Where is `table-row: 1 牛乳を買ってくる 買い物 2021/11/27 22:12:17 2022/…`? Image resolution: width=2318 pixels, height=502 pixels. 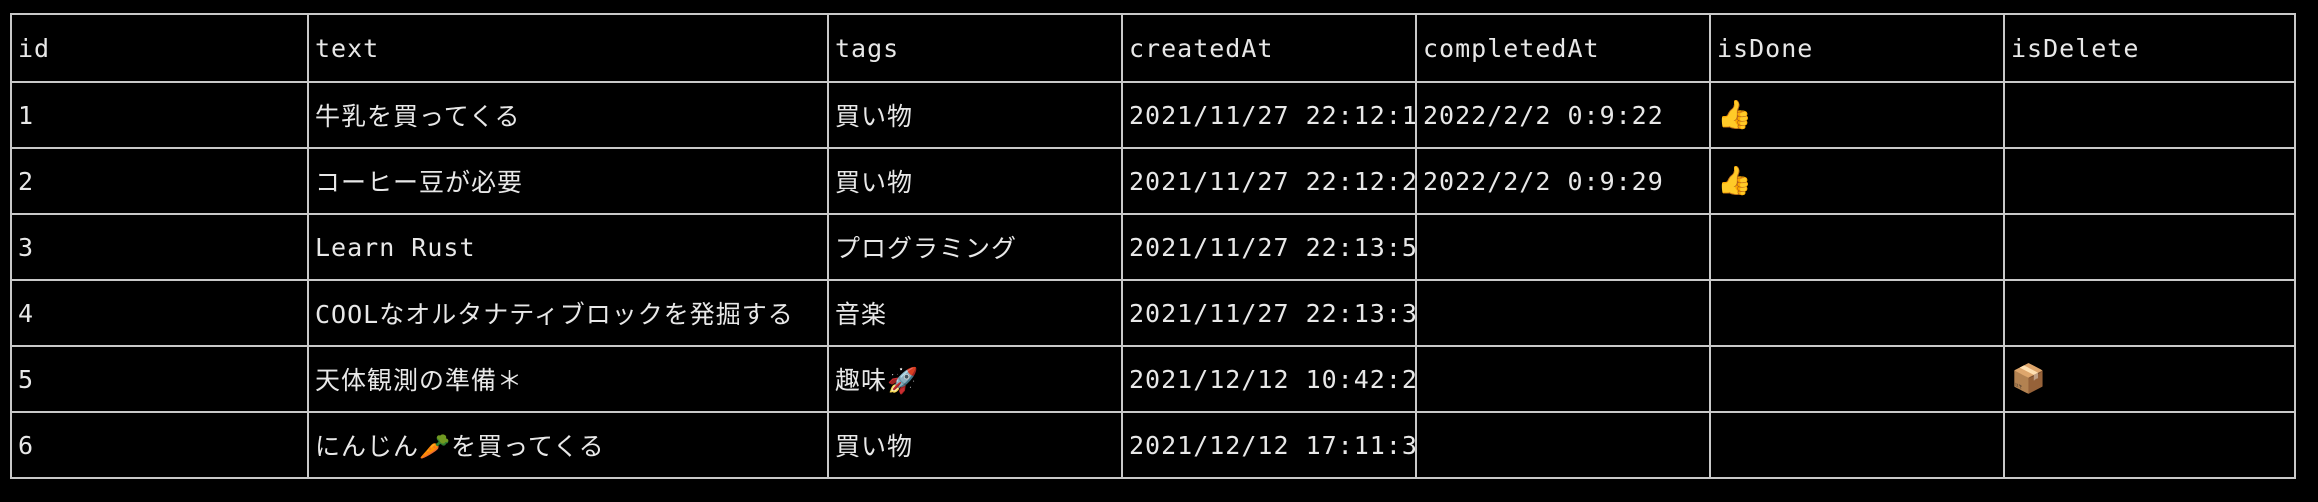
table-row: 1 牛乳を買ってくる 買い物 2021/11/27 22:12:17 2022/… is located at coordinates (1153, 115).